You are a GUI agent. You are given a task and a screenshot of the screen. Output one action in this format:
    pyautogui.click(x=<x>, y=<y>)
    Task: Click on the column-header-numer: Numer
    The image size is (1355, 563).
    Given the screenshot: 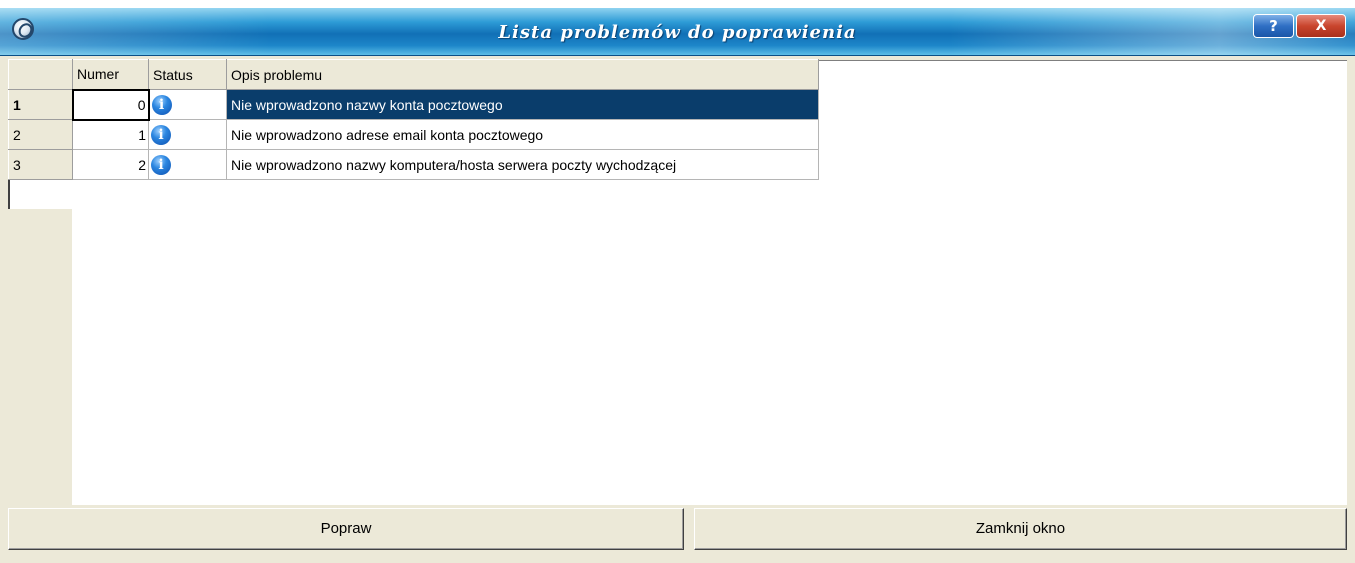 What is the action you would take?
    pyautogui.click(x=110, y=74)
    